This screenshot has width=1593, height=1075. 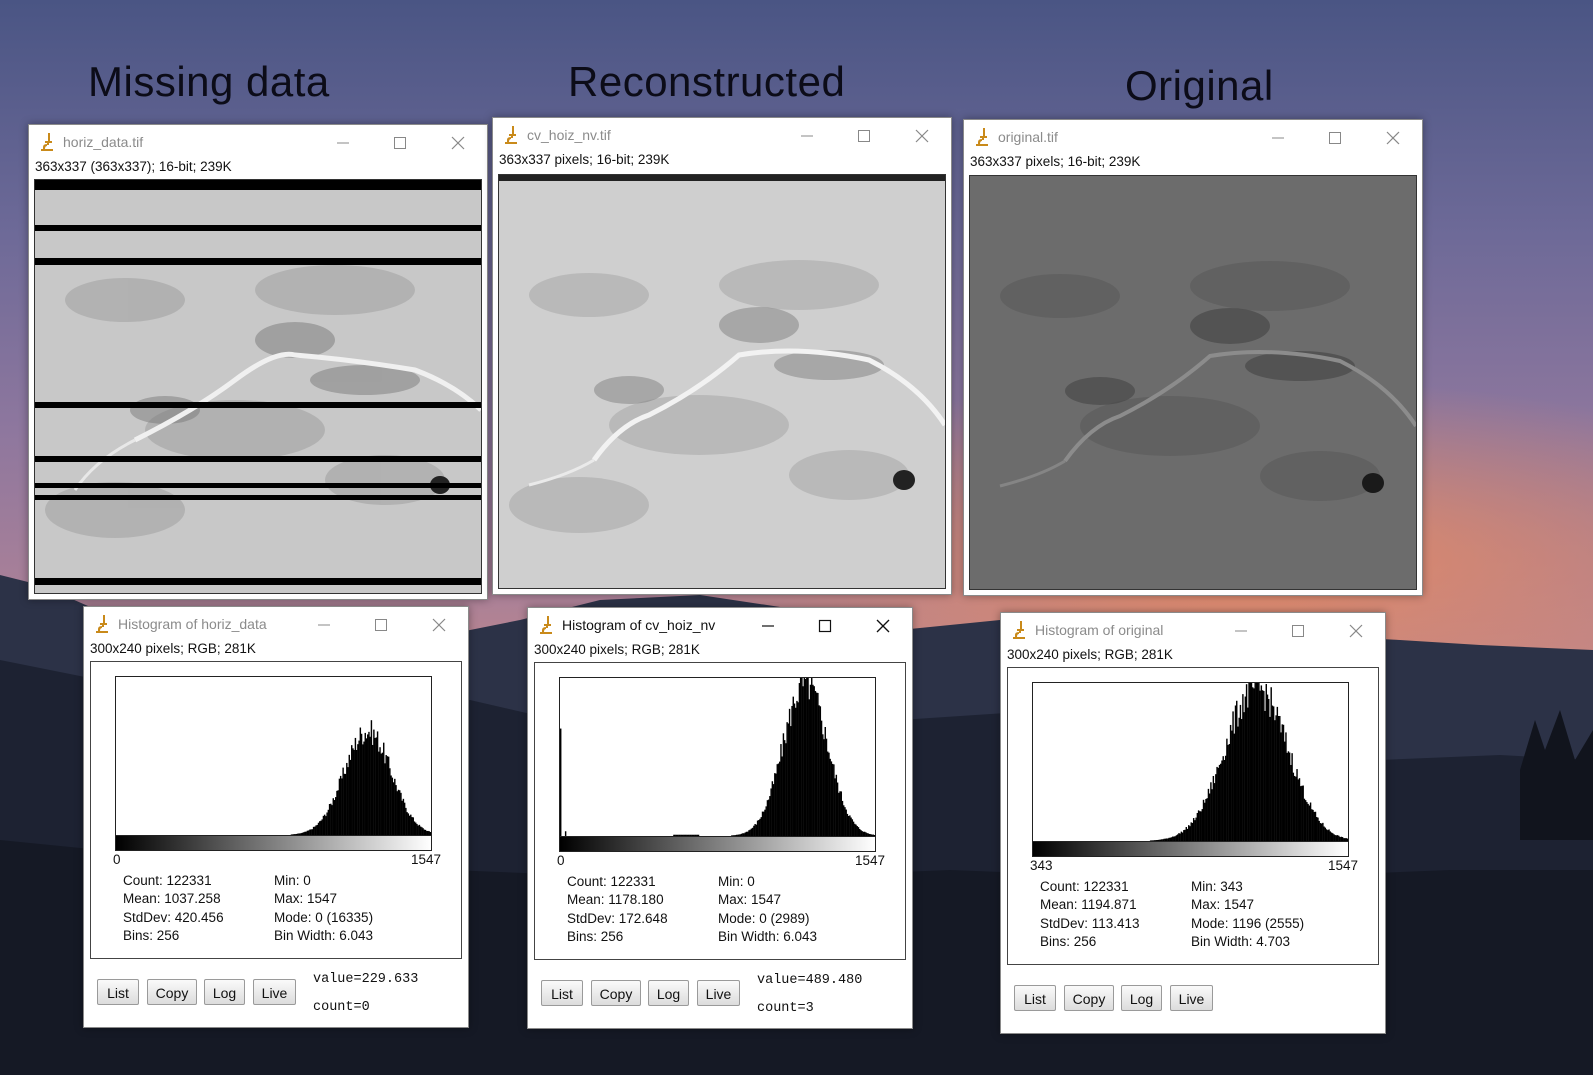 I want to click on stat-min: Min: 343, so click(x=1217, y=886).